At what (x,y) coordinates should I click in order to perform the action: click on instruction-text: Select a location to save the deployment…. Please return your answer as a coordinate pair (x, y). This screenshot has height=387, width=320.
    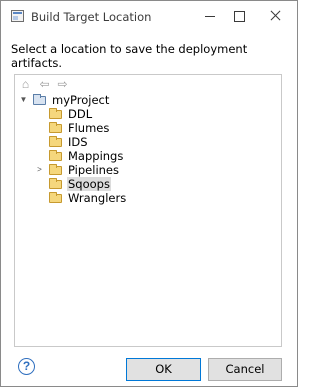
    Looking at the image, I should click on (129, 56).